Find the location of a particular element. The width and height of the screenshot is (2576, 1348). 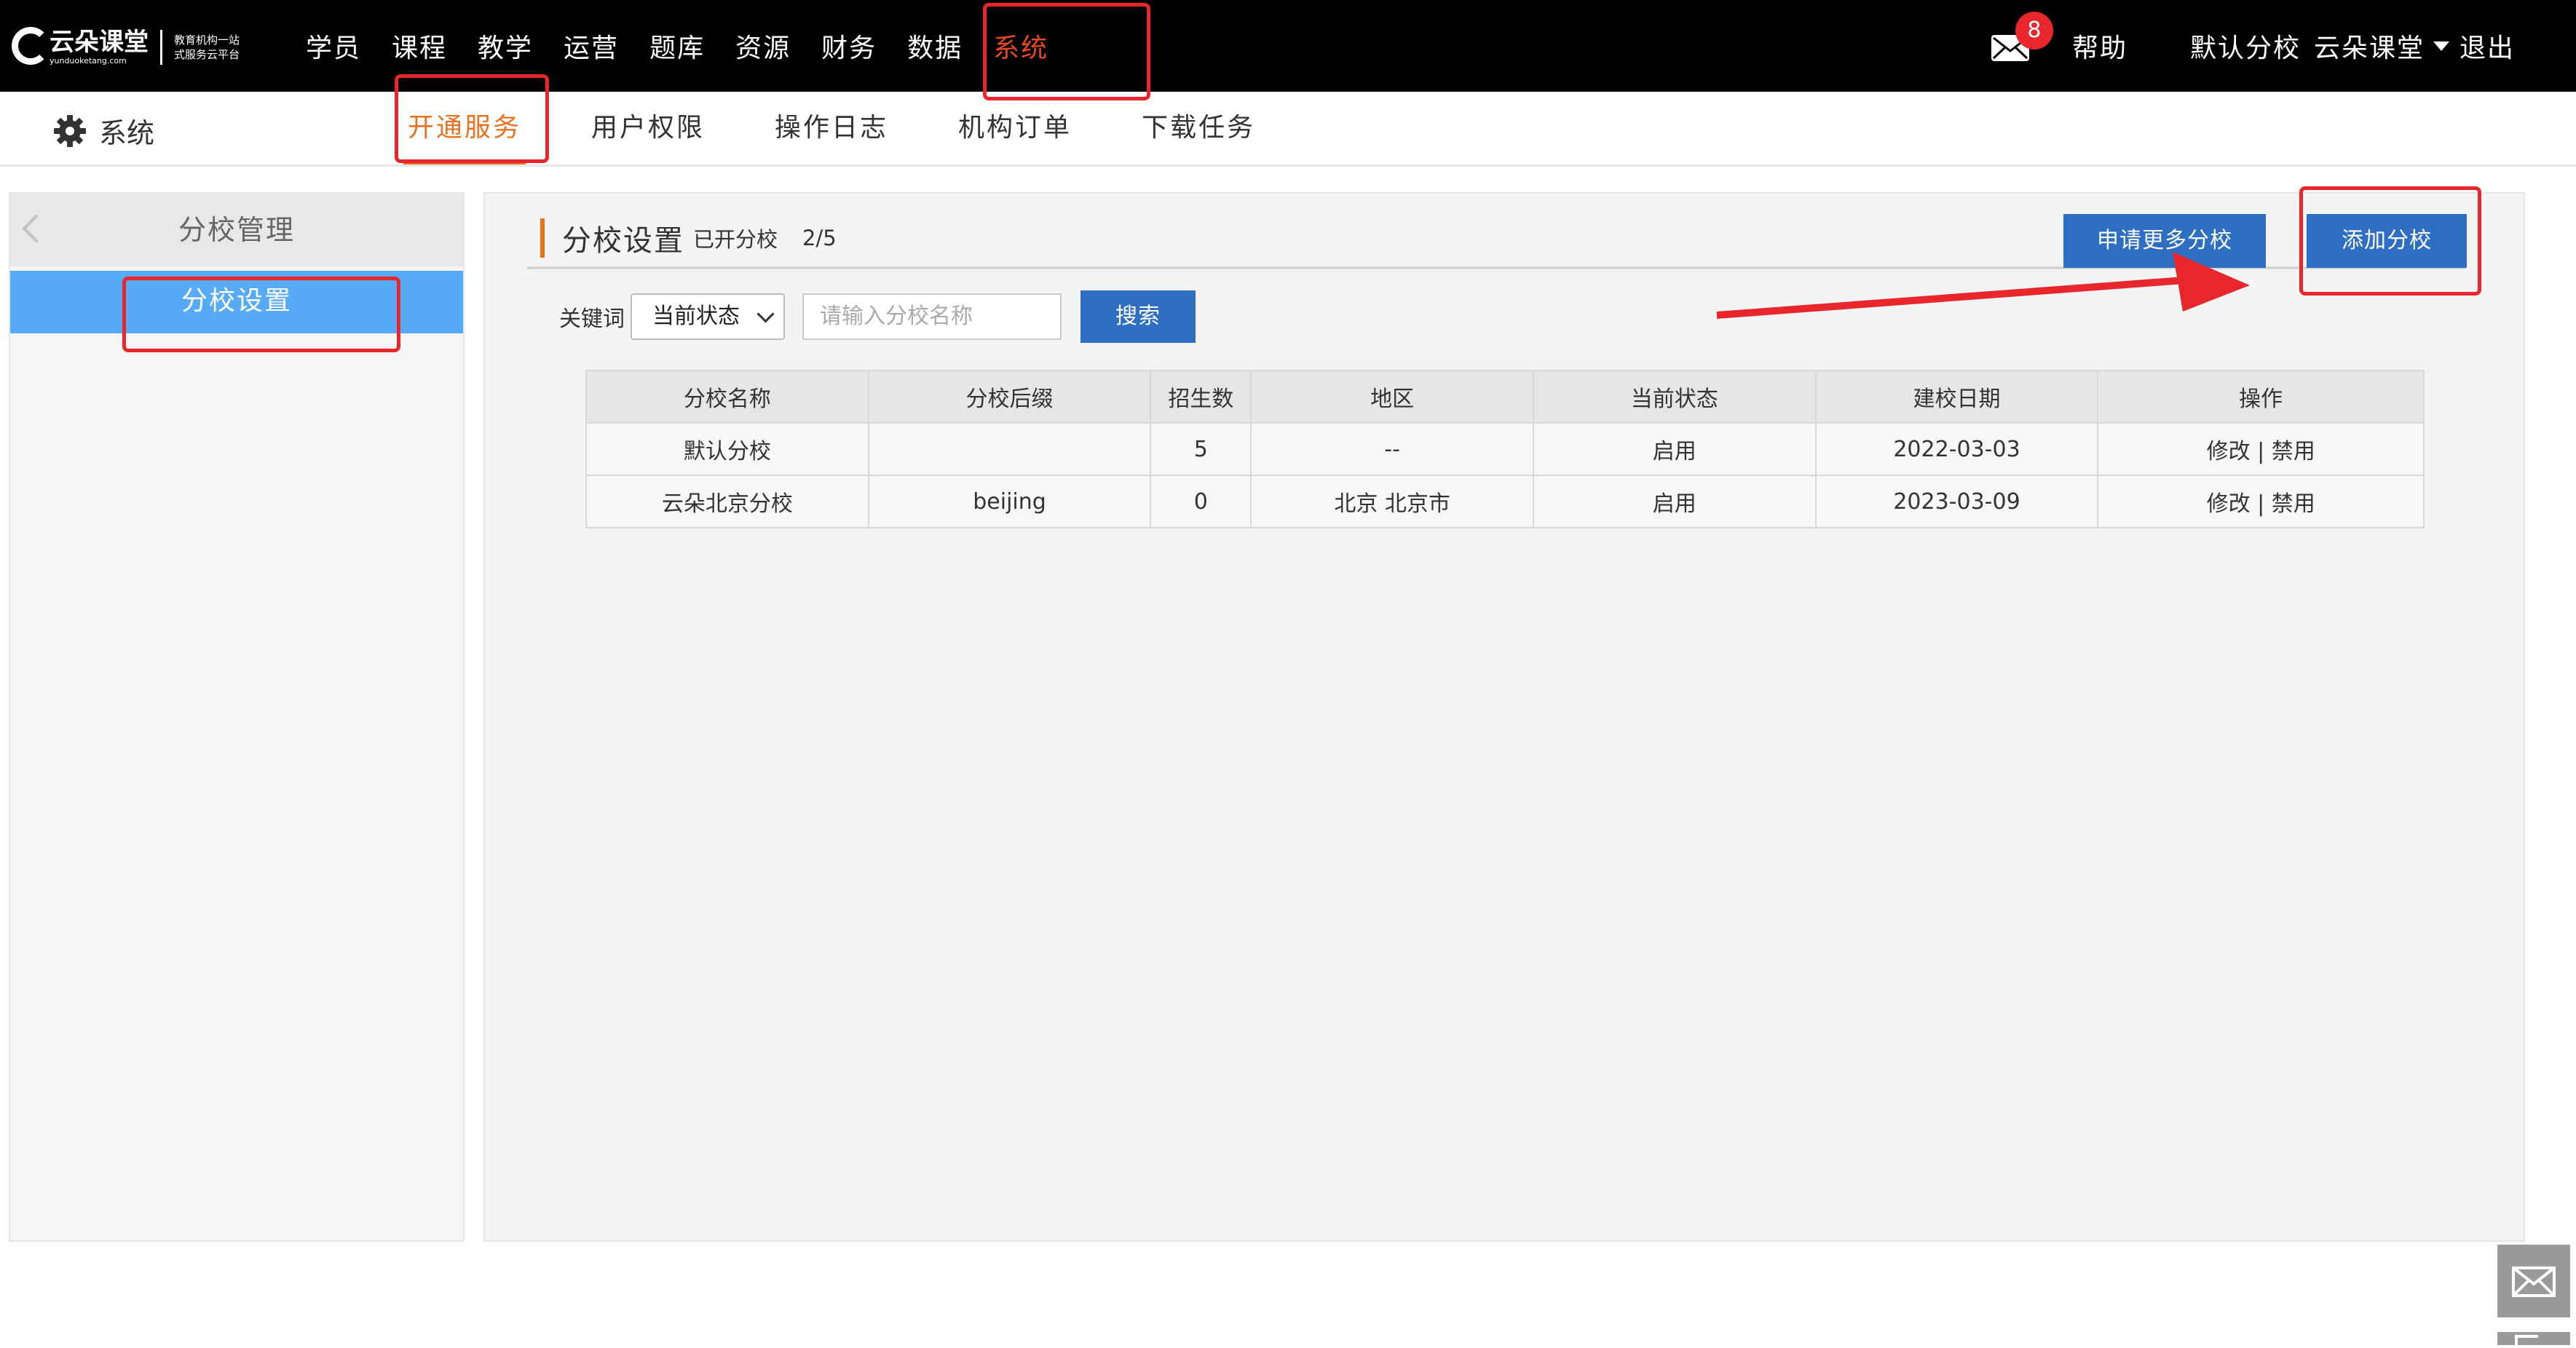

tab-operation-log: 操作日志 is located at coordinates (832, 128).